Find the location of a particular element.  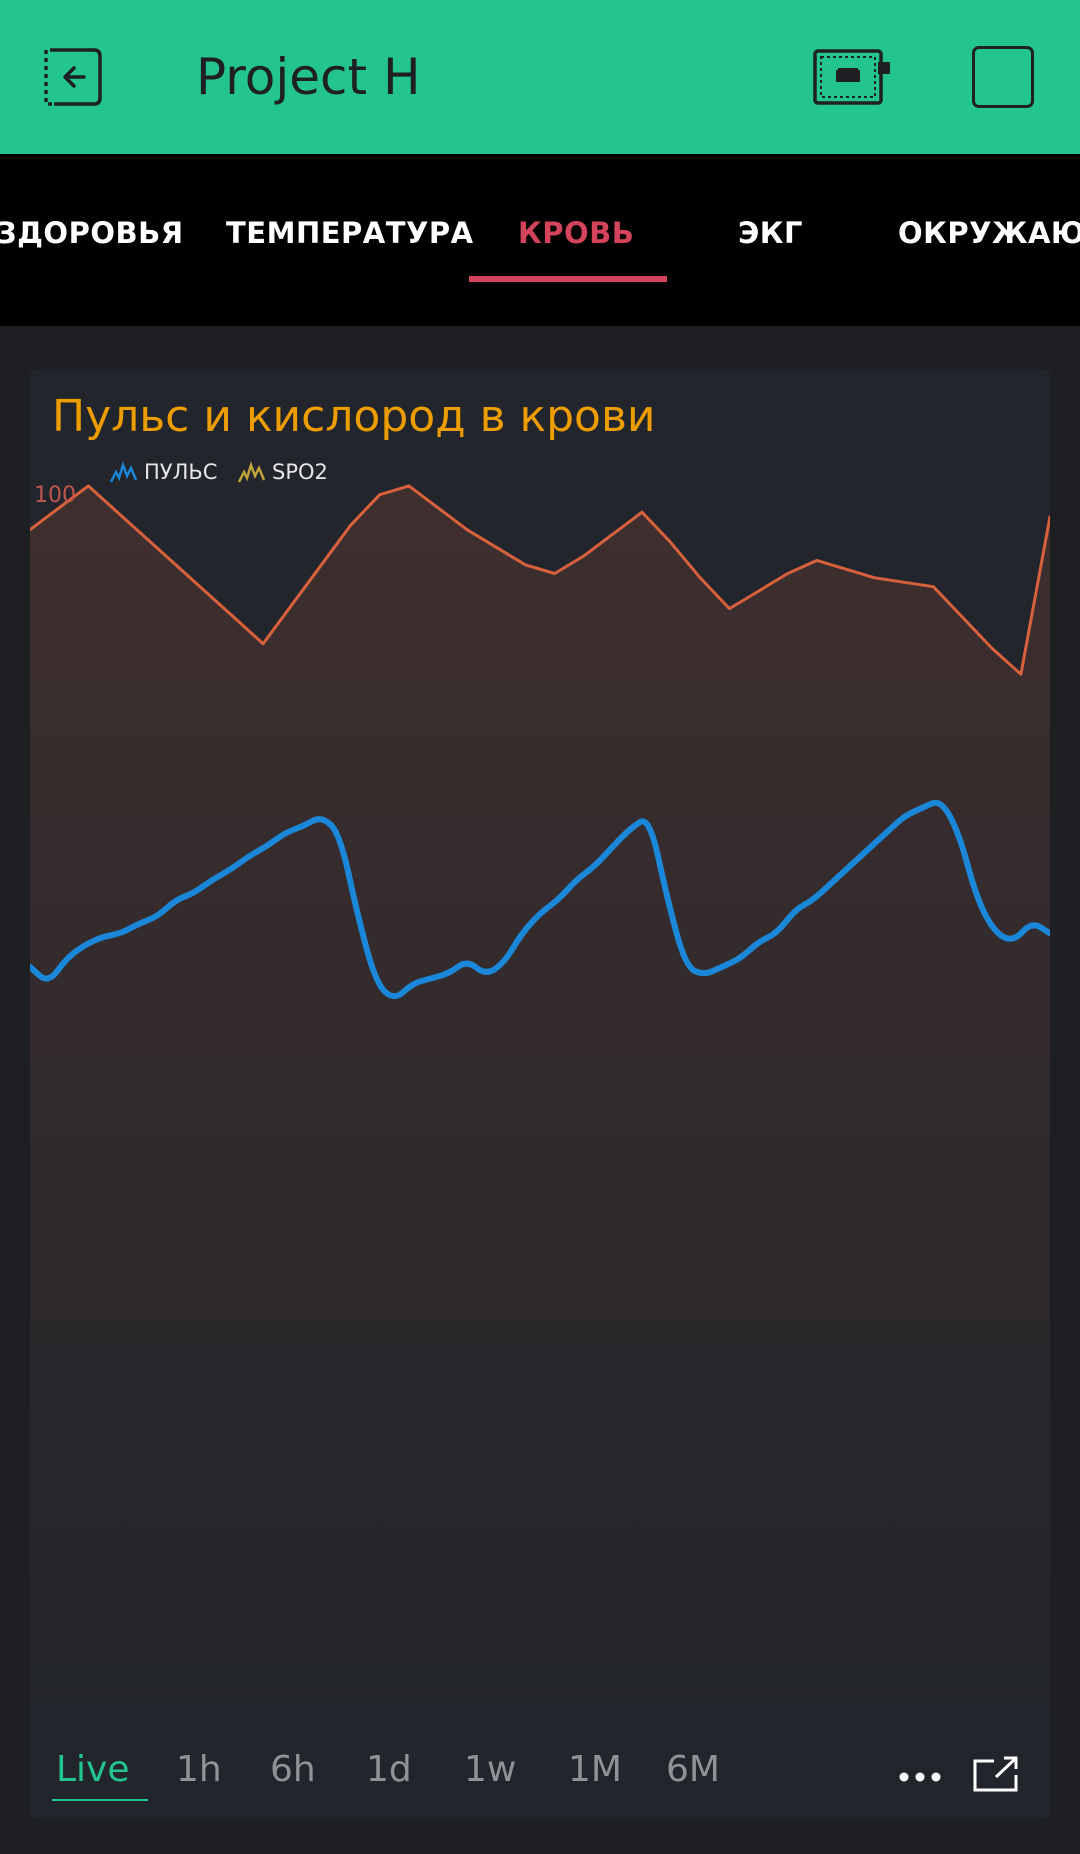

range-6m-button: 6M is located at coordinates (693, 1769).